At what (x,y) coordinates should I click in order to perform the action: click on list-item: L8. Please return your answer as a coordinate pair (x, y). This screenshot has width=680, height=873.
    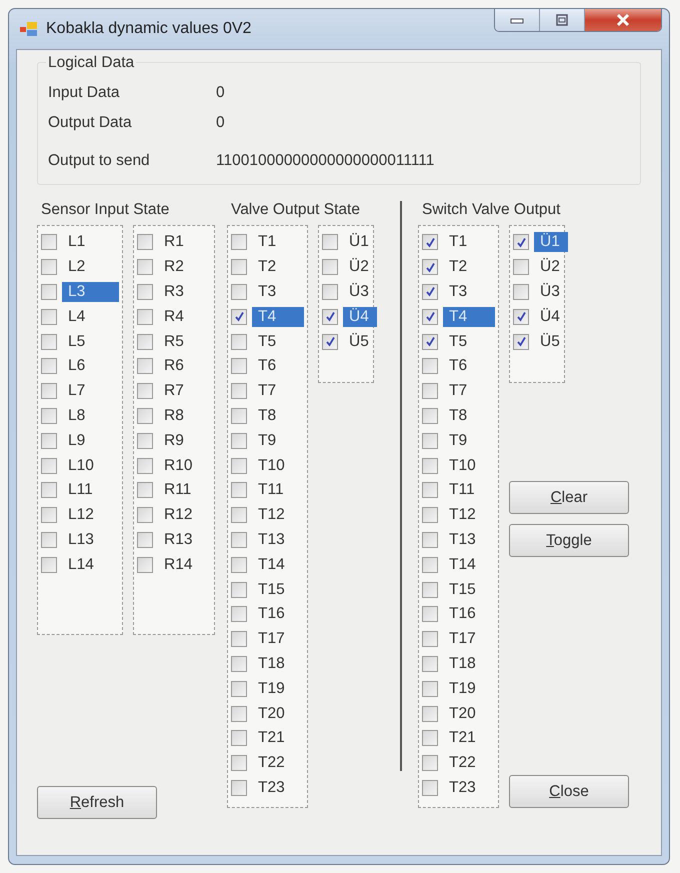
    Looking at the image, I should click on (90, 416).